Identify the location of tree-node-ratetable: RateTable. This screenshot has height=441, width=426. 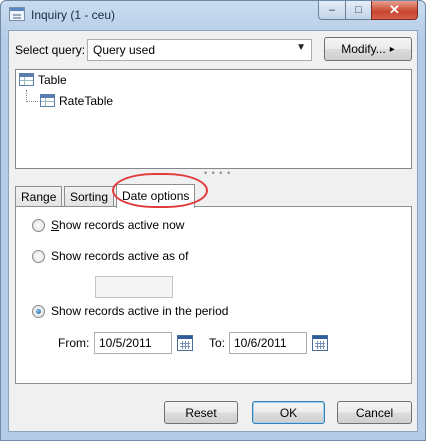
(86, 101).